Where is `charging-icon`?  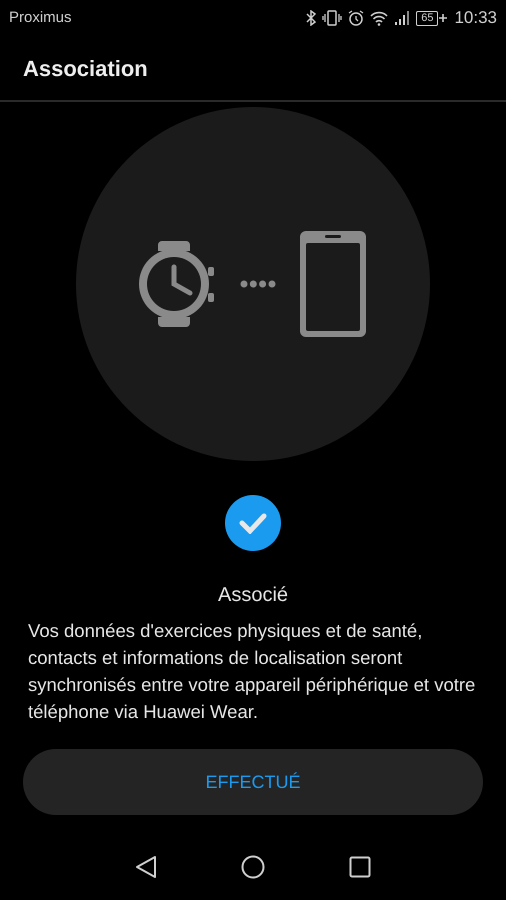
charging-icon is located at coordinates (443, 18).